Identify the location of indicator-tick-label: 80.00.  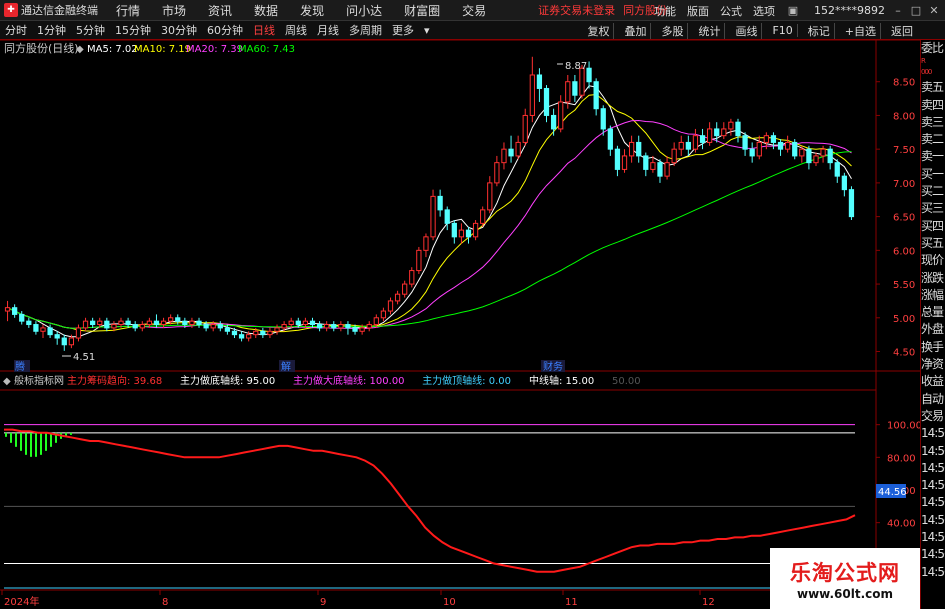
(901, 458).